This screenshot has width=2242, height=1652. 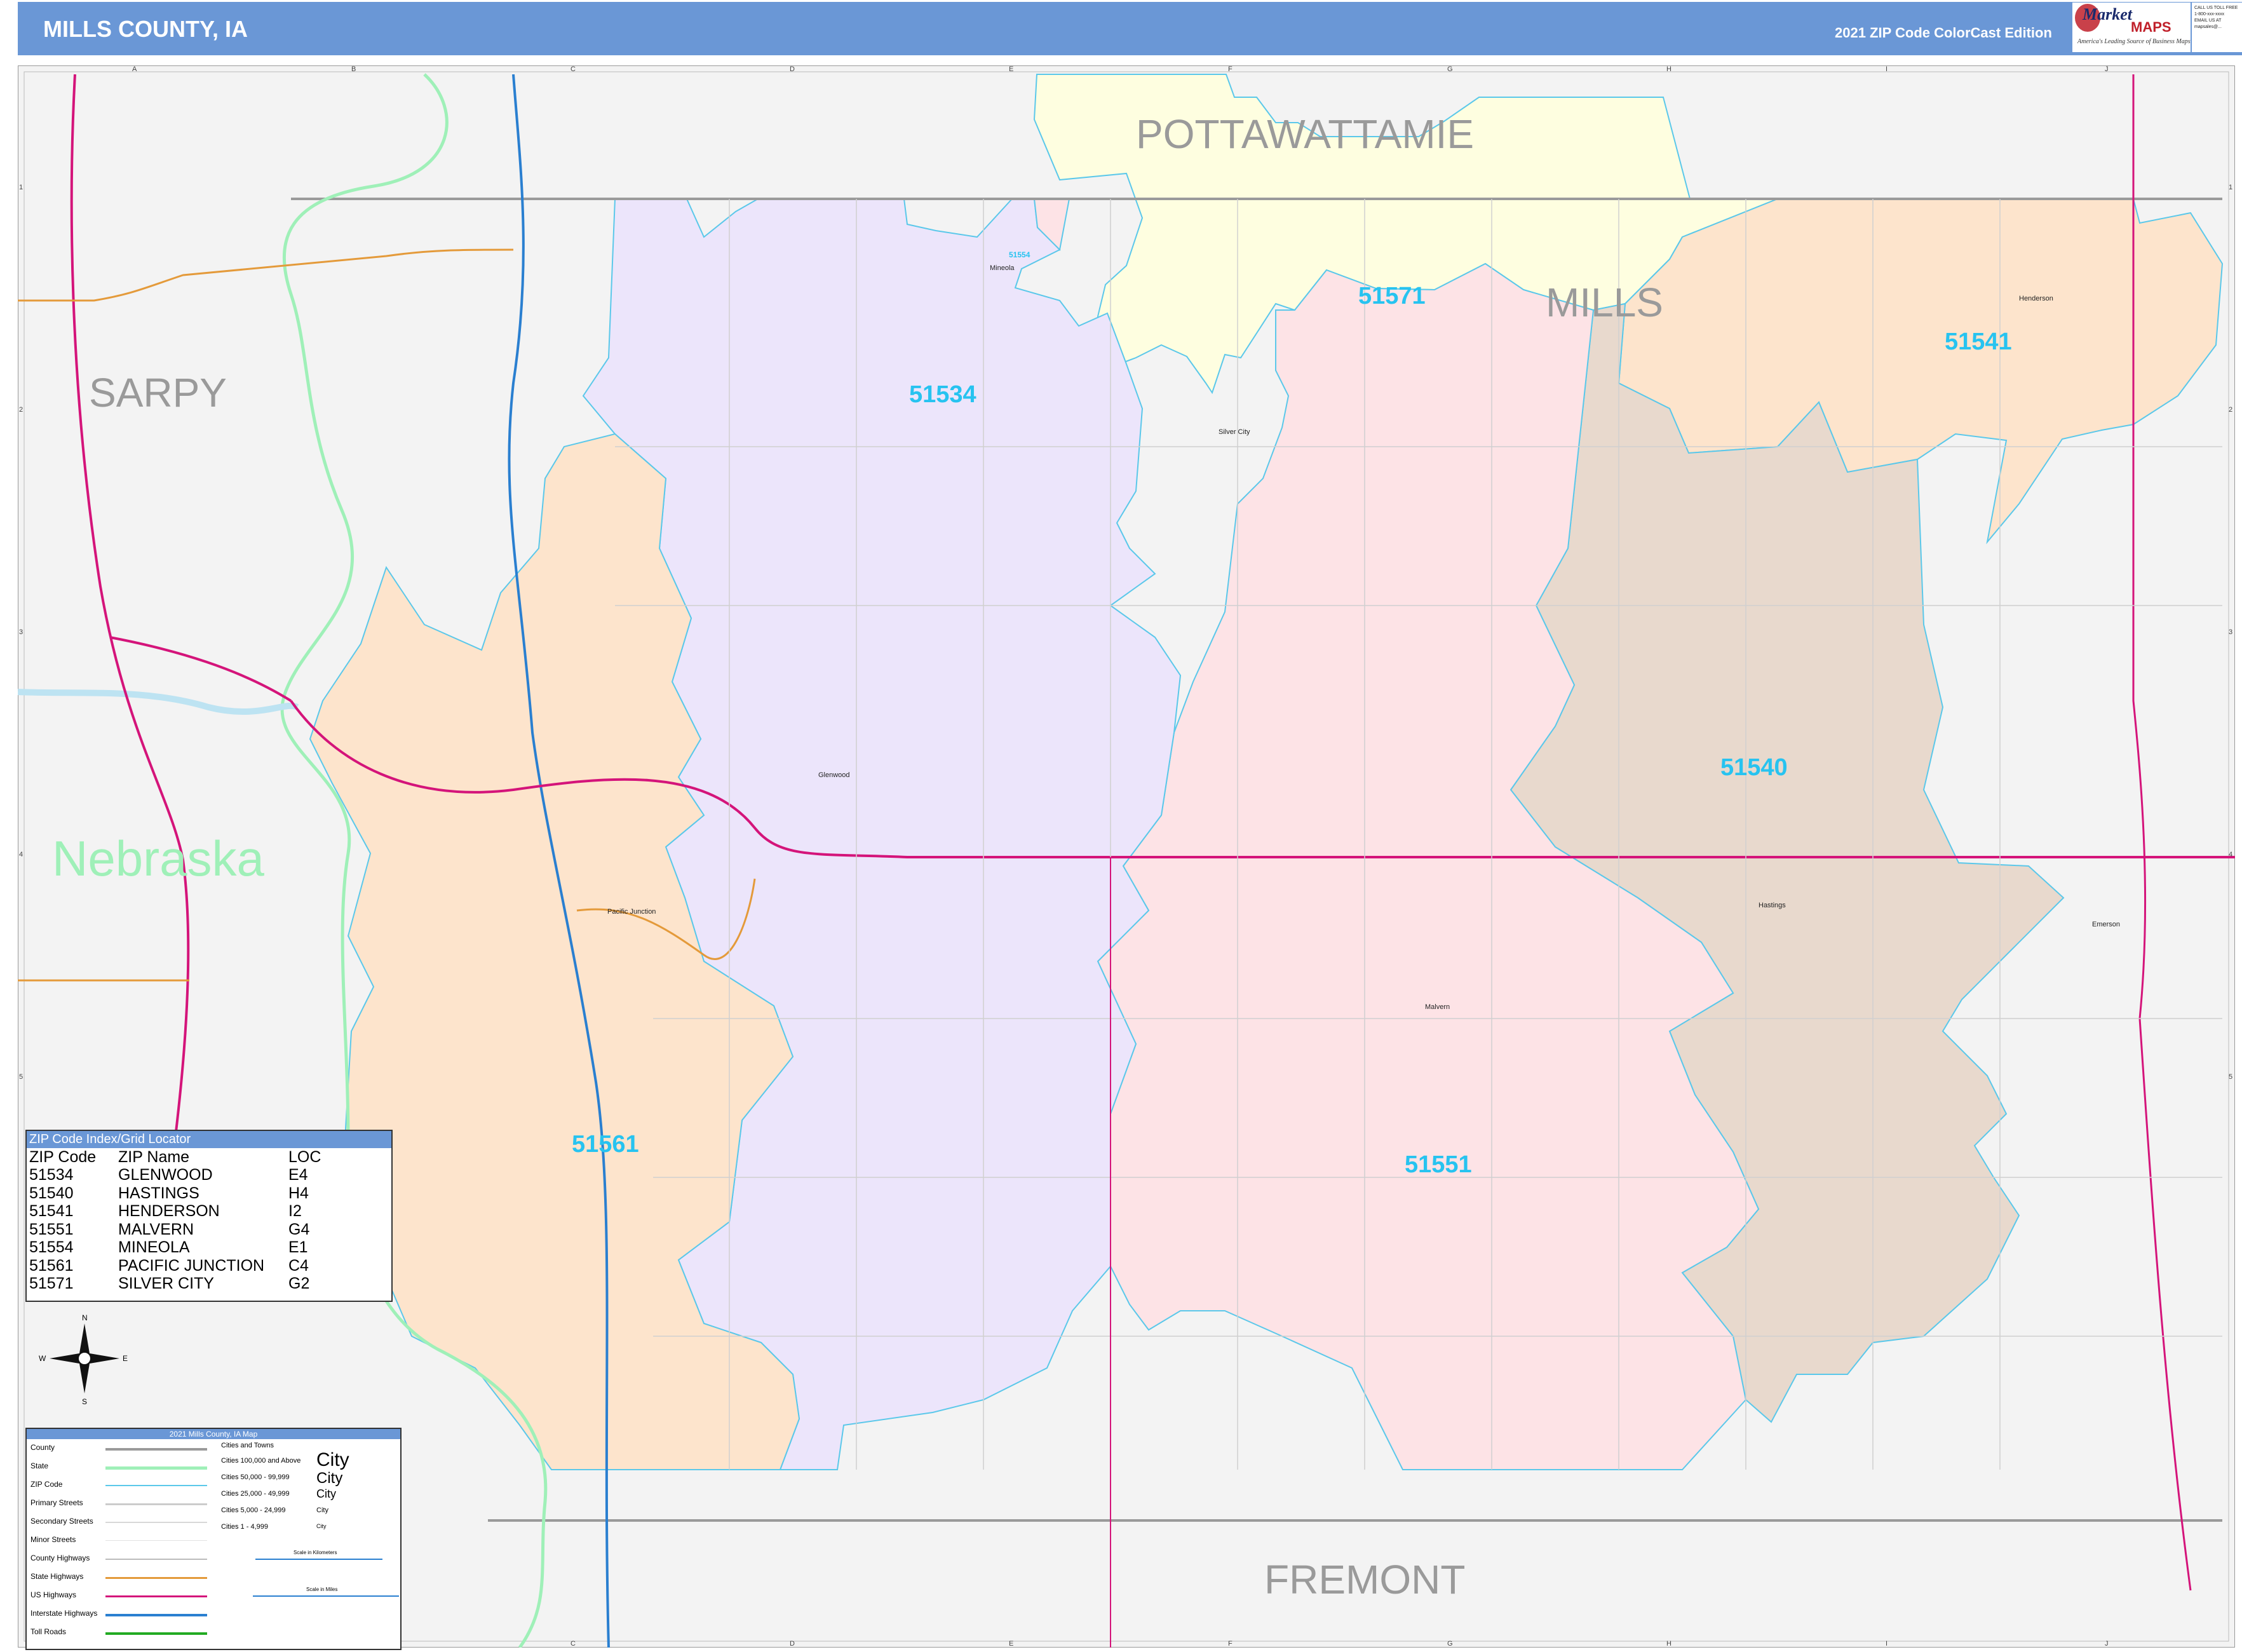 I want to click on zip-index-row: 51554 MINEOLA E1, so click(x=209, y=1247).